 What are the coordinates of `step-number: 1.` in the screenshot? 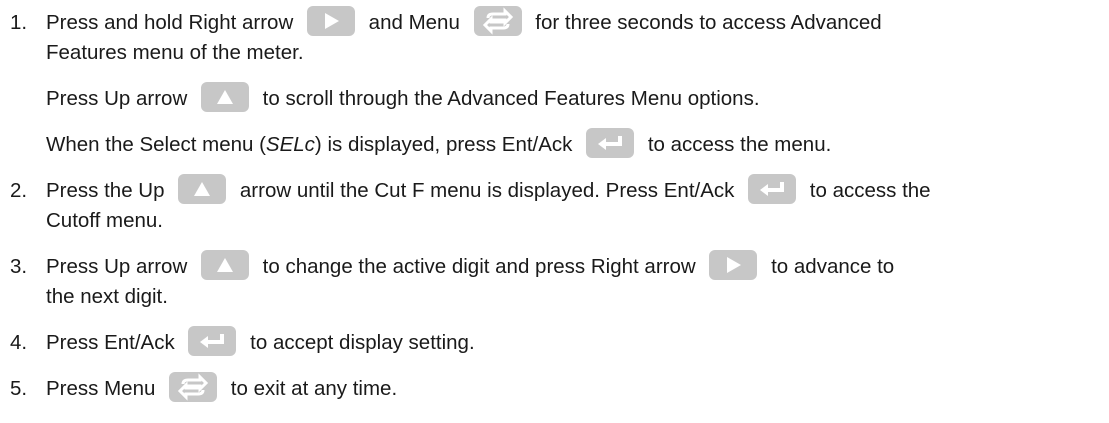 It's located at (19, 22).